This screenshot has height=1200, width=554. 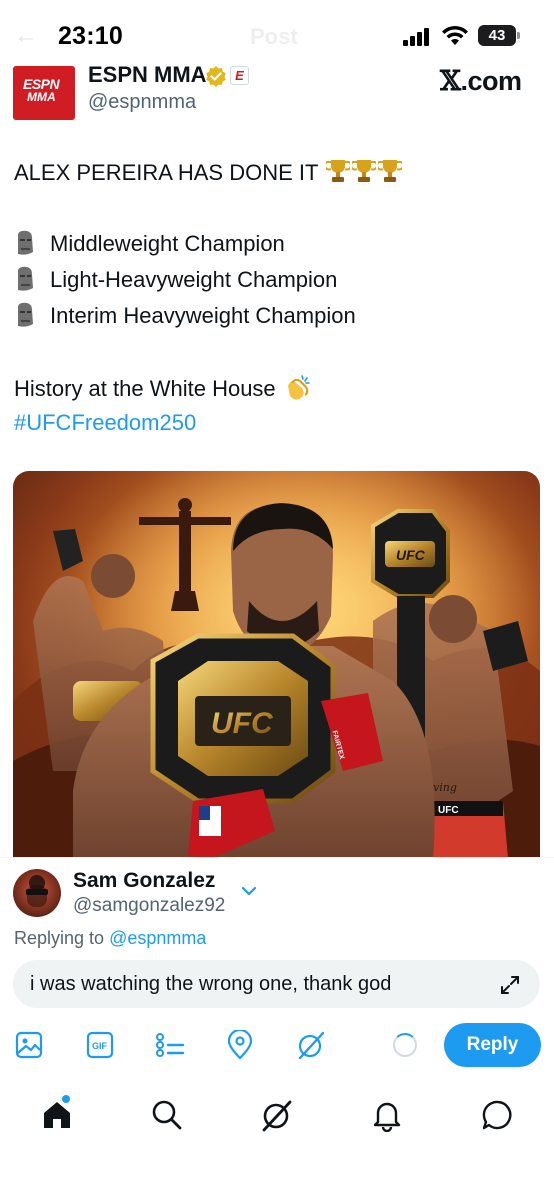 I want to click on replier-avatar, so click(x=37, y=893).